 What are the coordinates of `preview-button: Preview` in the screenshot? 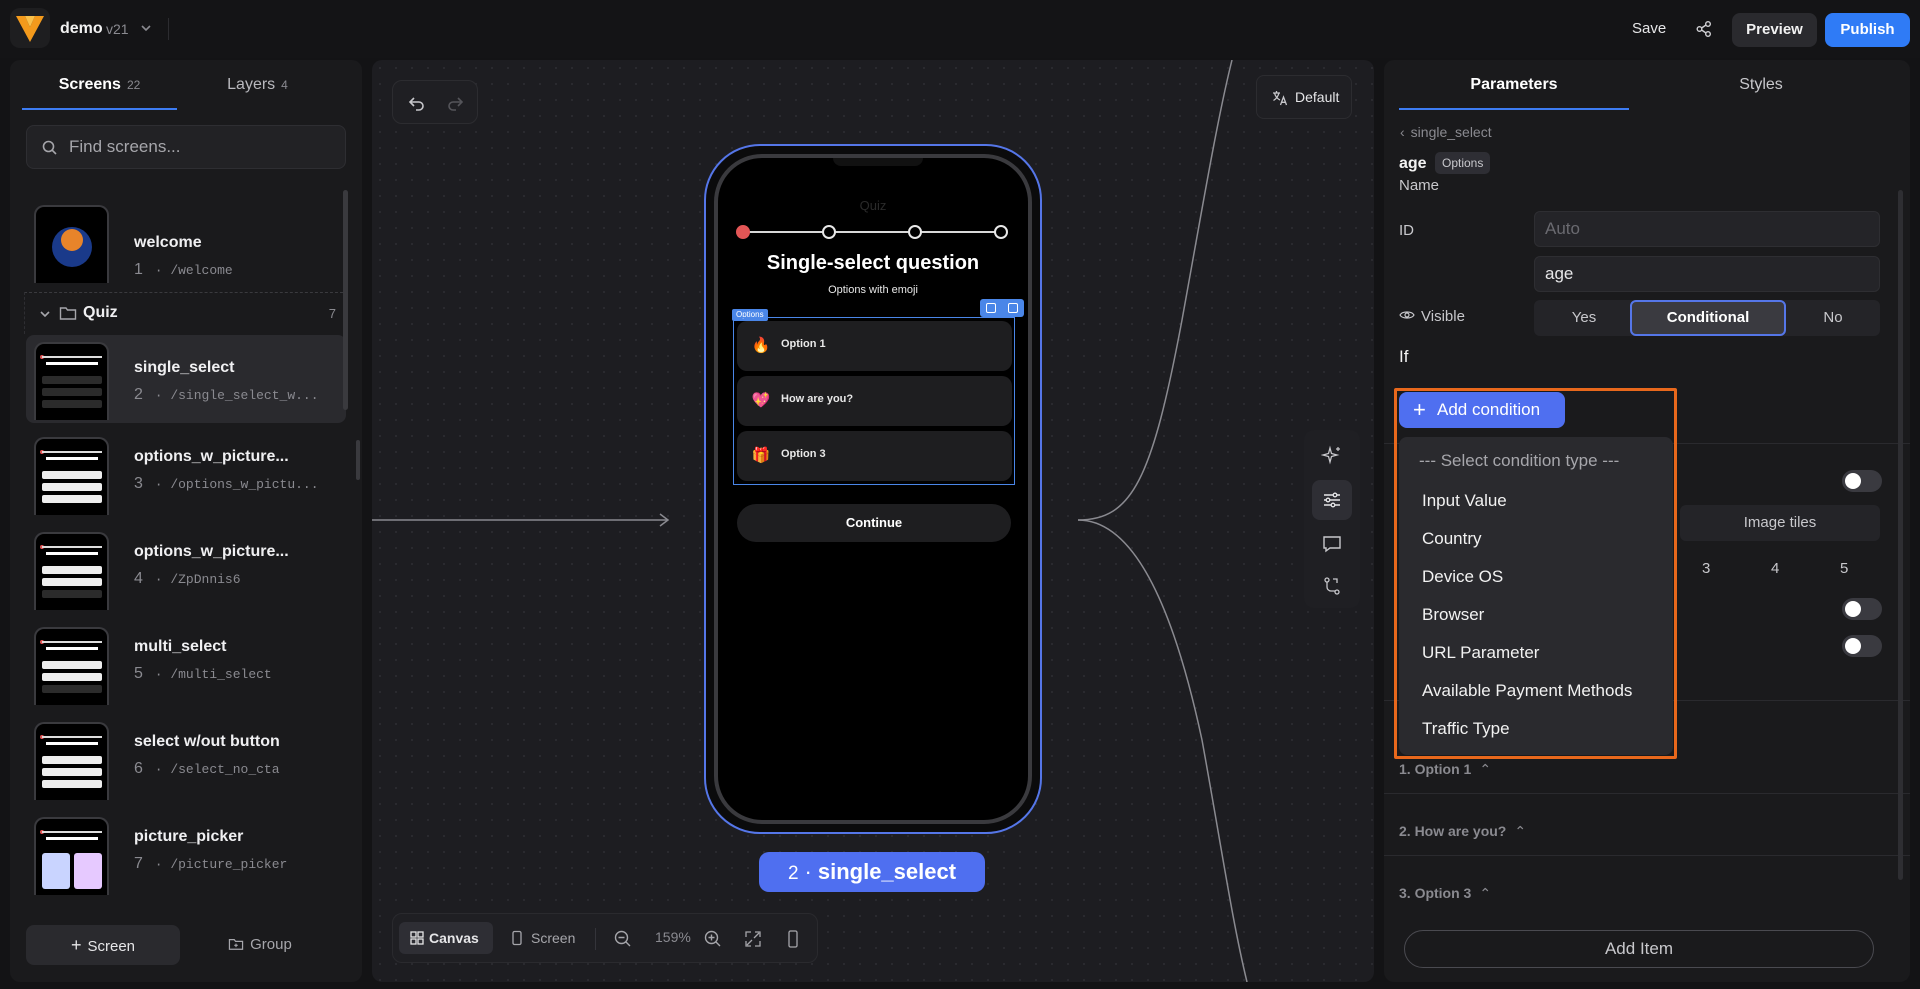 It's located at (1774, 30).